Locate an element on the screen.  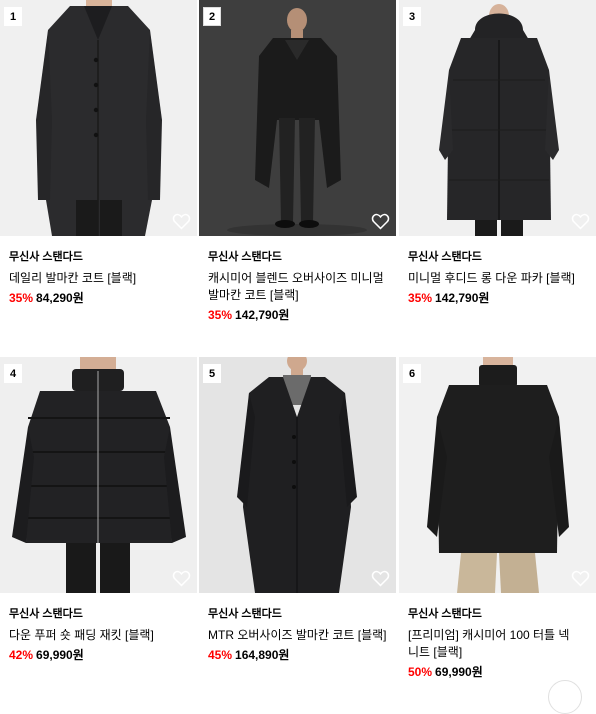
scroll-to-top-button is located at coordinates (565, 697).